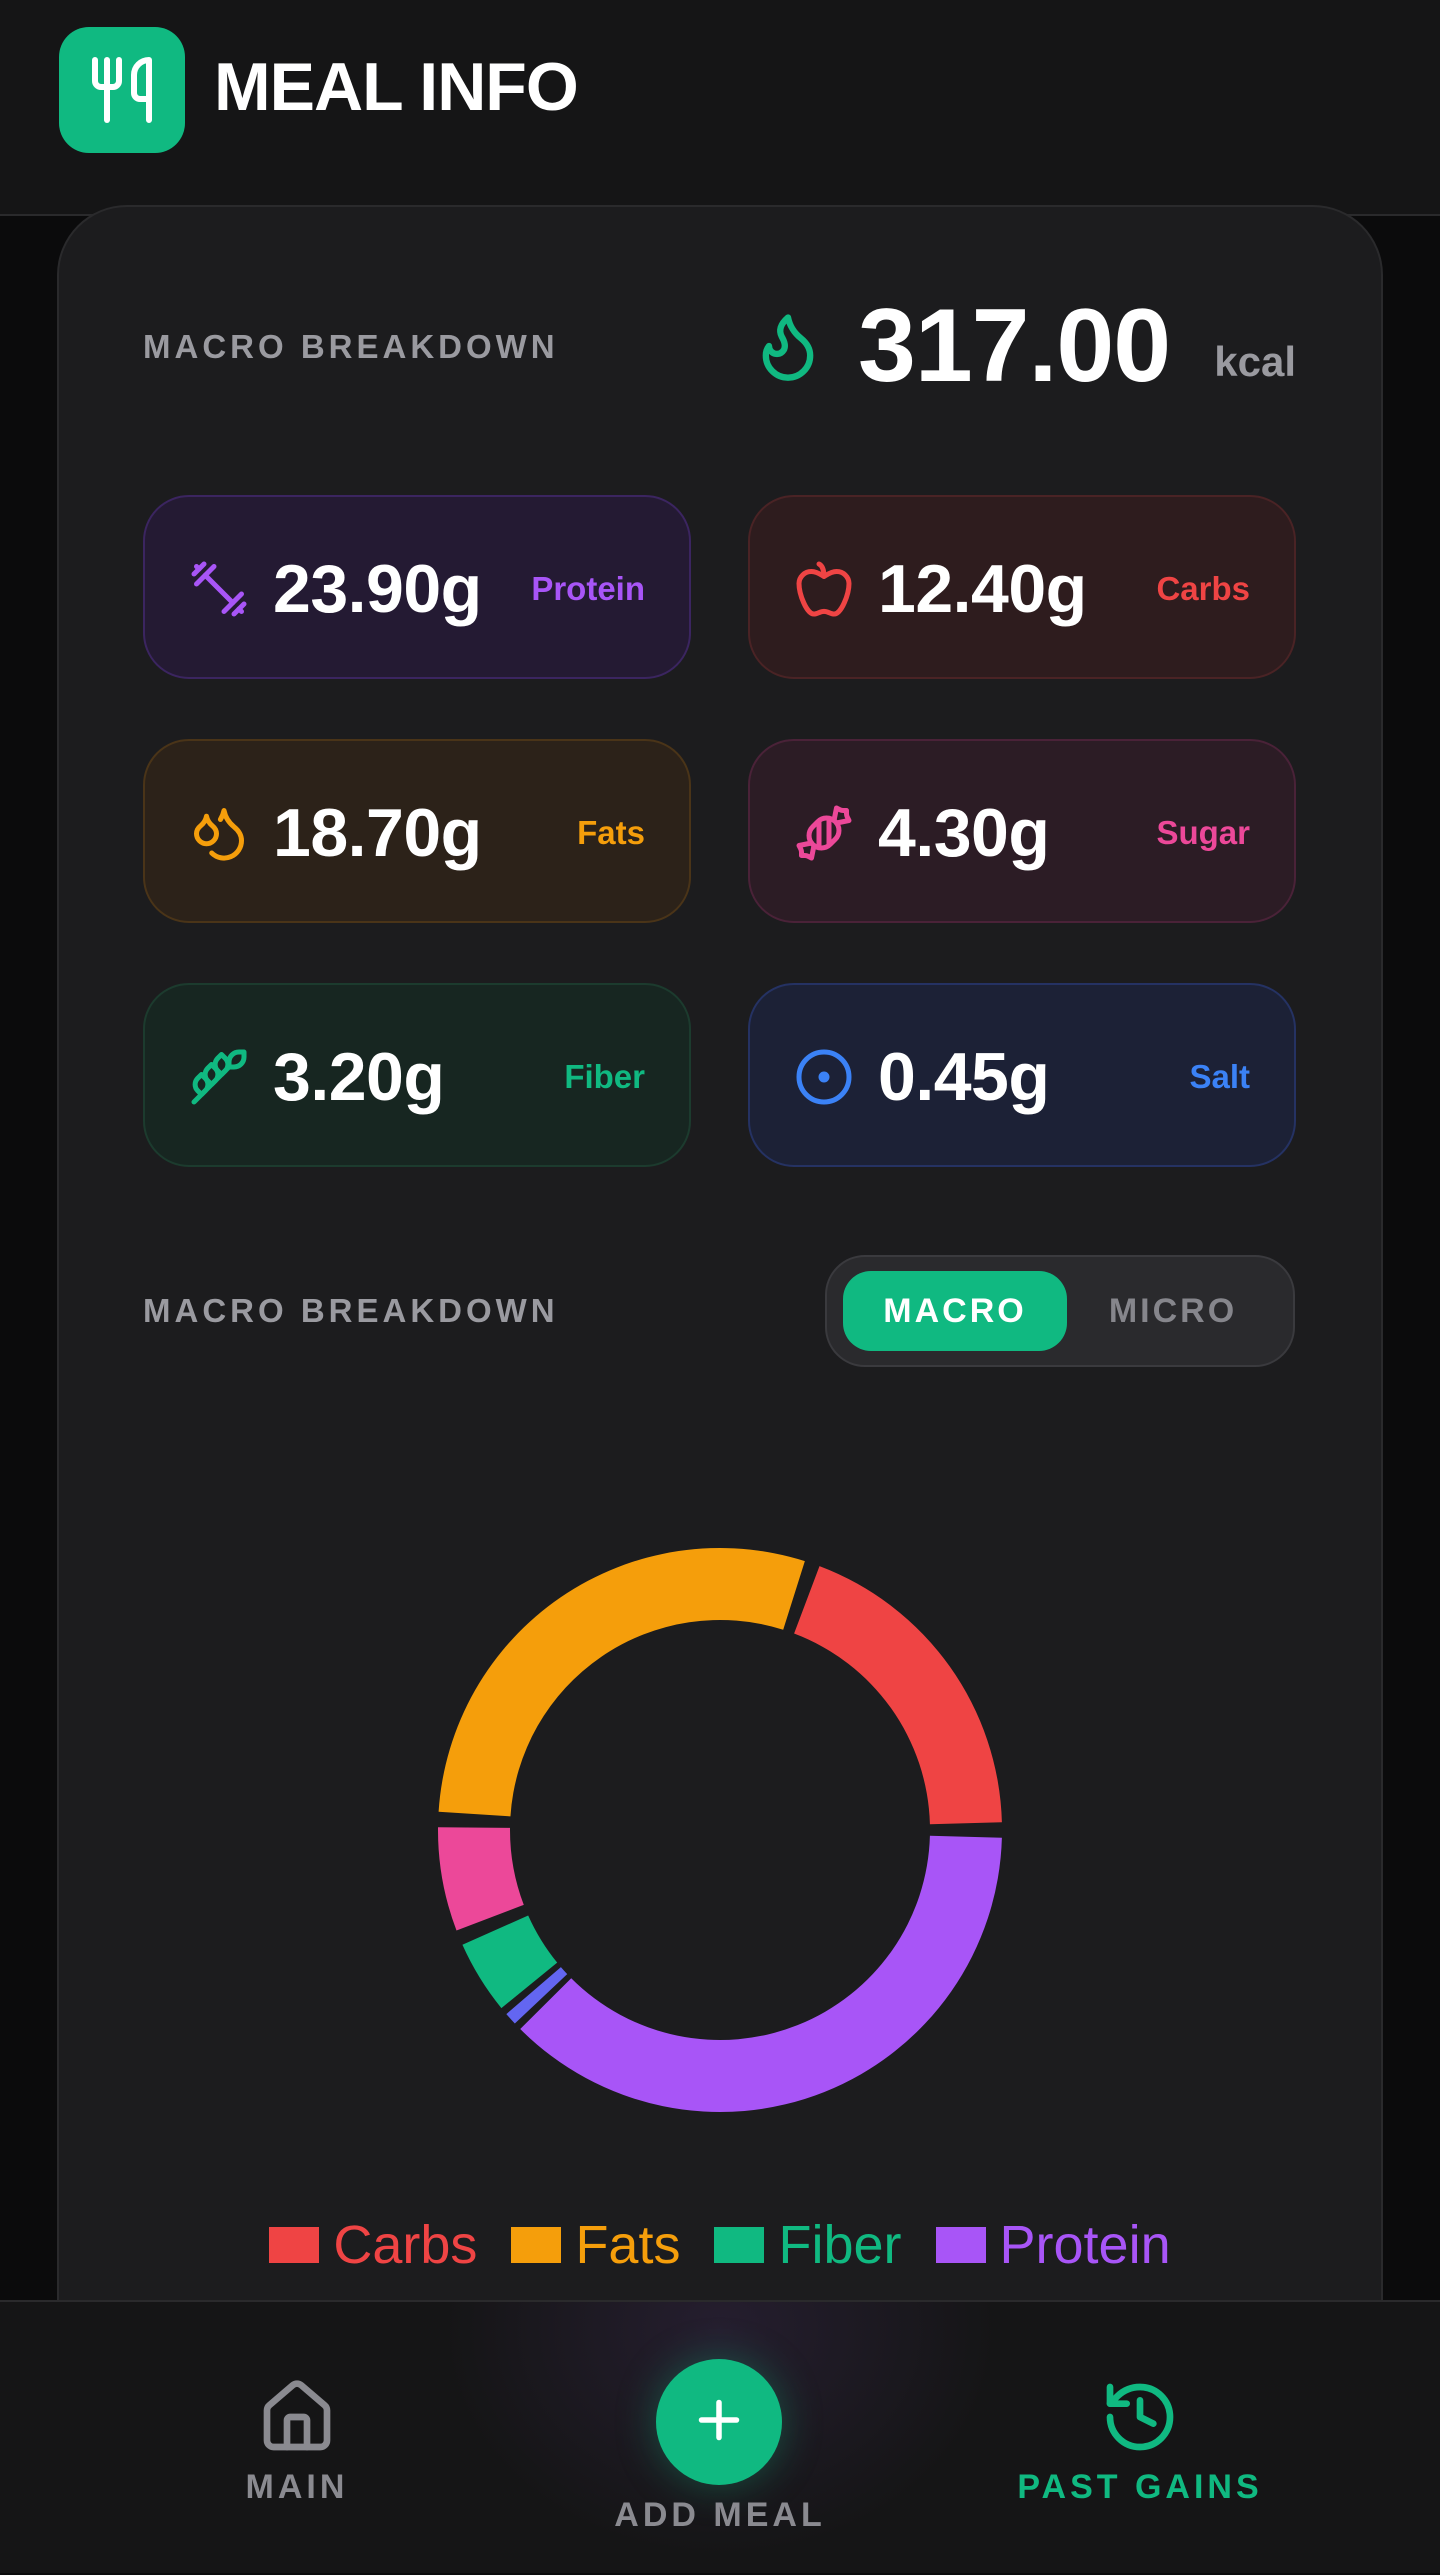 This screenshot has height=2575, width=1440. I want to click on protein-value: 23.90g, so click(377, 589).